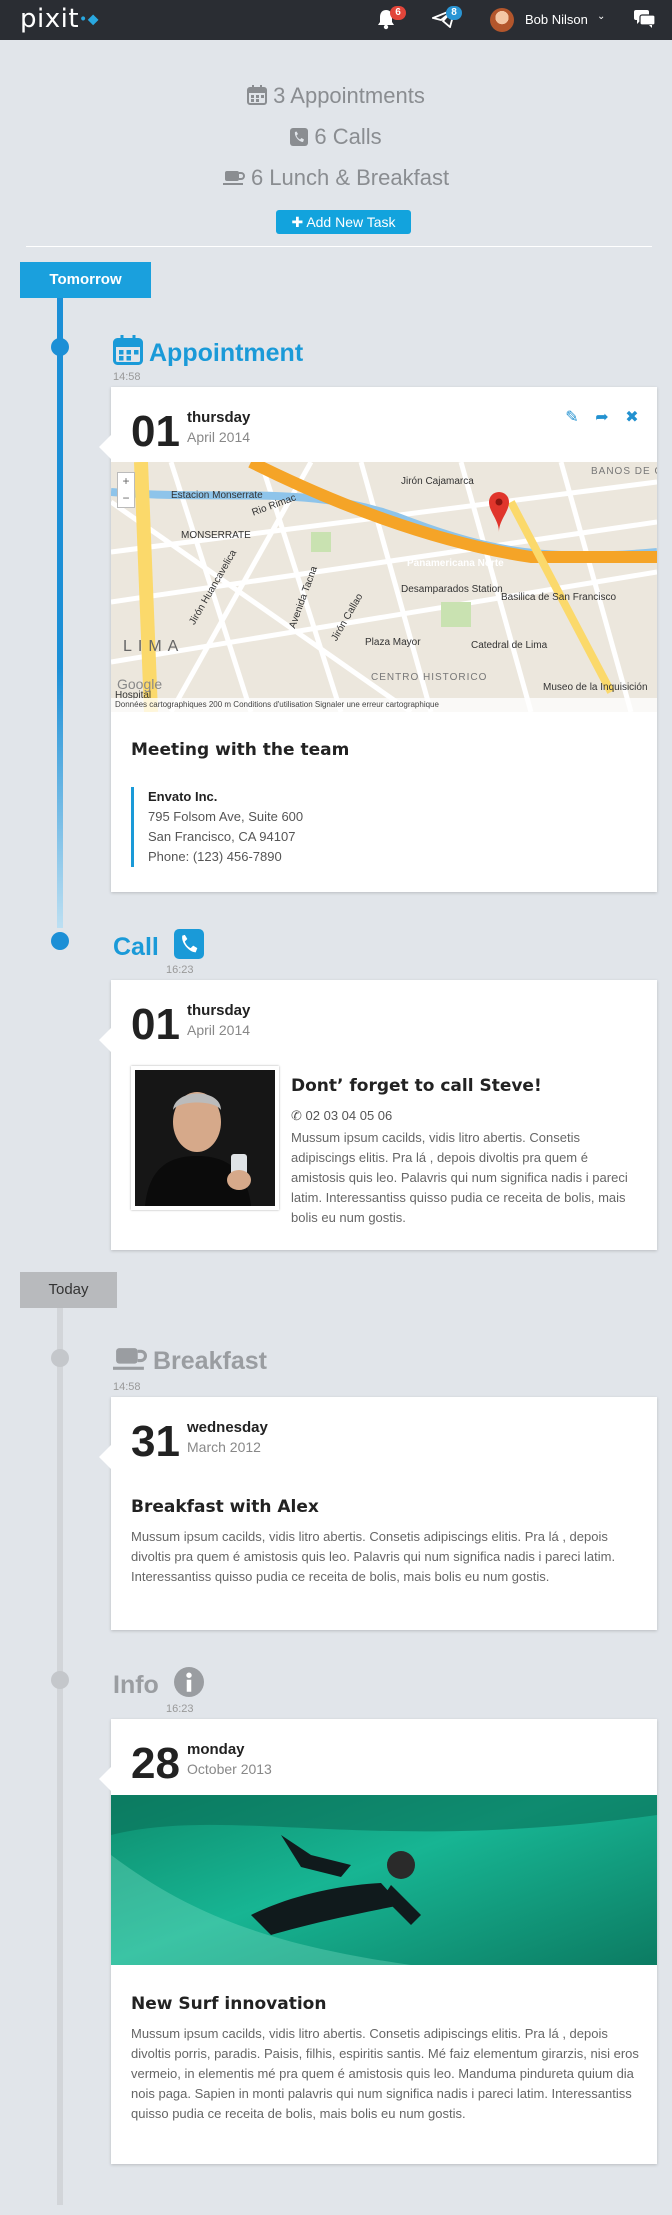 Image resolution: width=672 pixels, height=2215 pixels. Describe the element at coordinates (240, 750) in the screenshot. I see `card-heading: Meeting with the team` at that location.